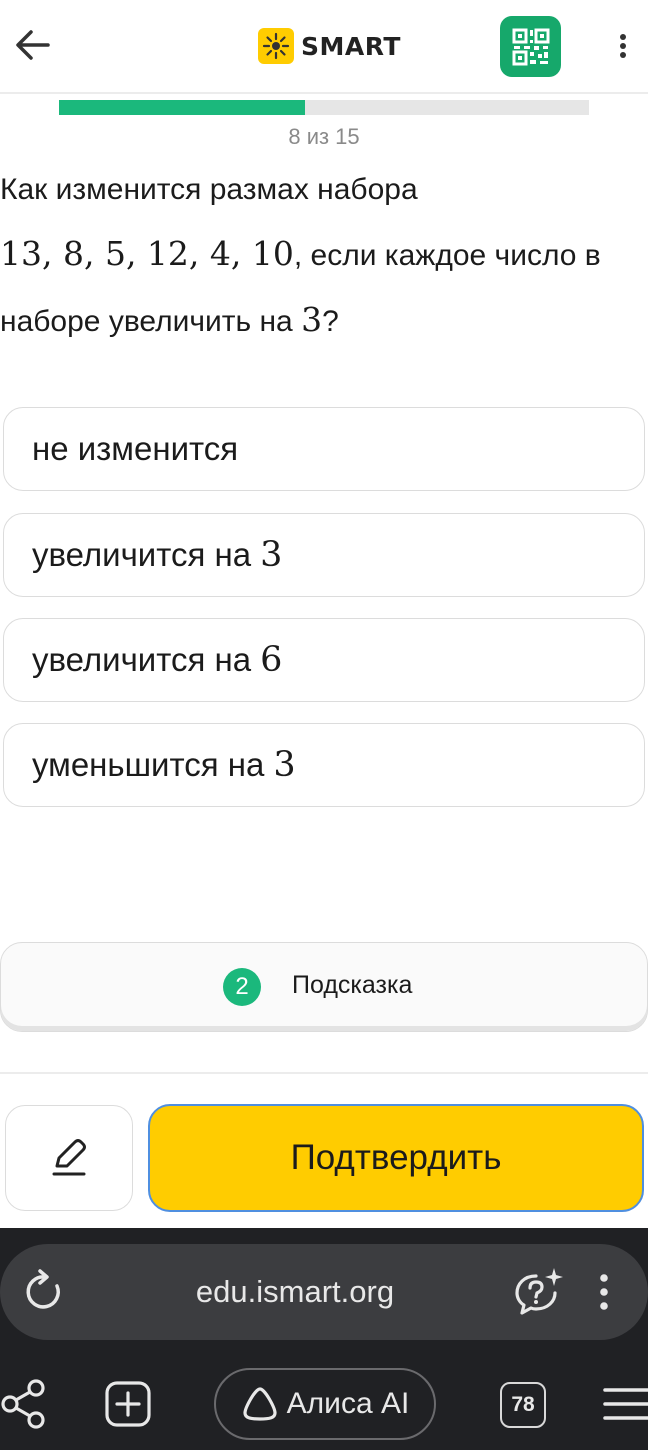 The image size is (648, 1450). What do you see at coordinates (324, 555) in the screenshot?
I see `answer-option-2: увеличится на 3` at bounding box center [324, 555].